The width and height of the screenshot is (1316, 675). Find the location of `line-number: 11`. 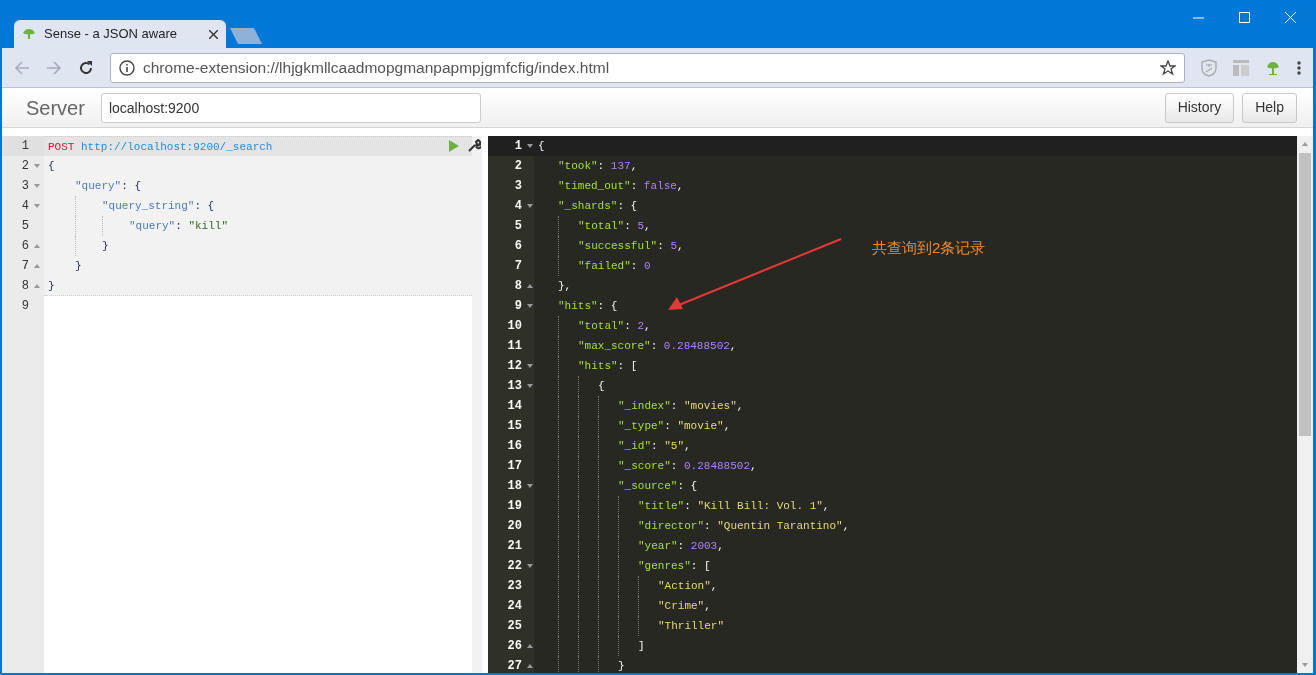

line-number: 11 is located at coordinates (514, 346).